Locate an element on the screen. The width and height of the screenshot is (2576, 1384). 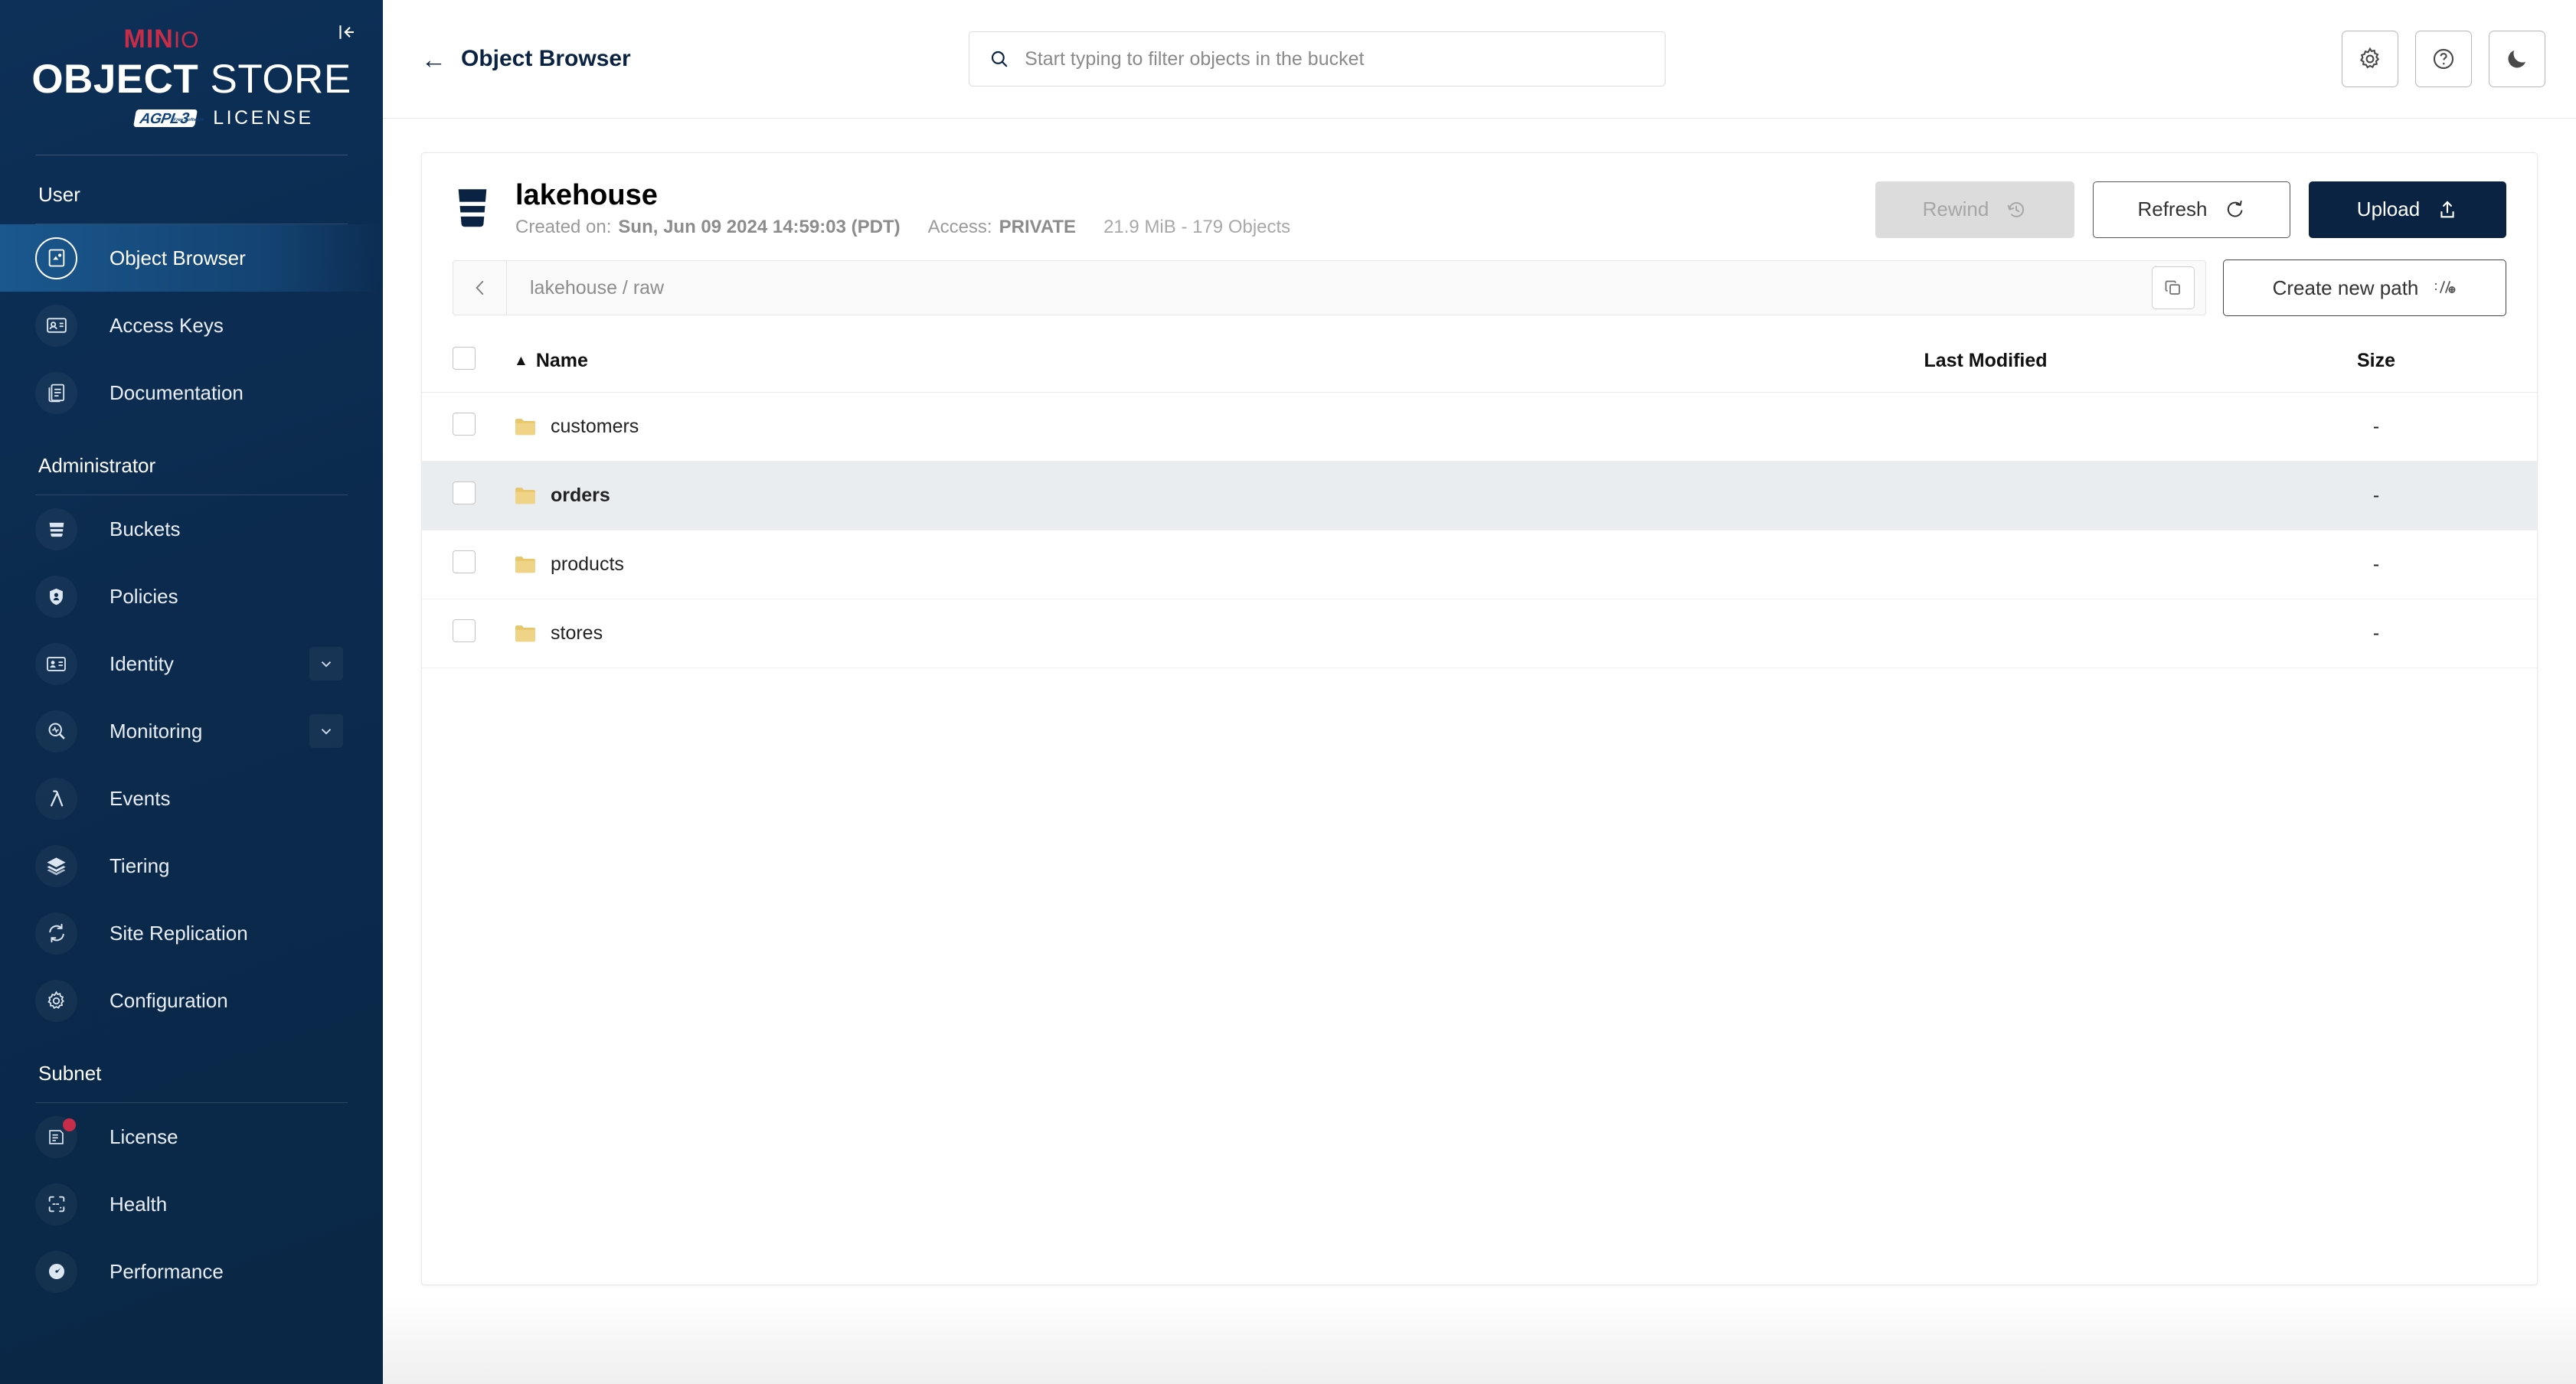
sidebar-item-access-keys: Access Keys is located at coordinates (191, 325).